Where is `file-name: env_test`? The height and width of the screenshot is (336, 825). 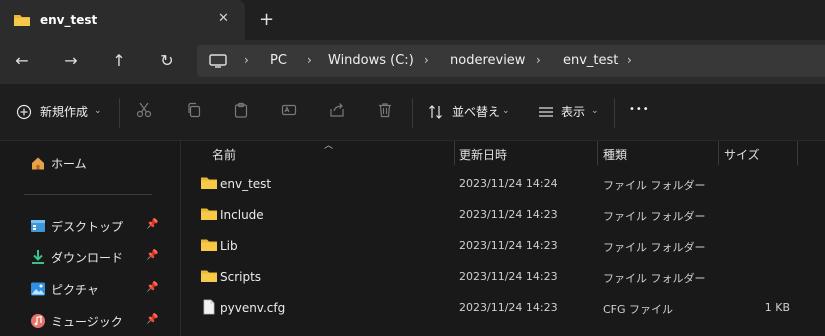 file-name: env_test is located at coordinates (246, 184).